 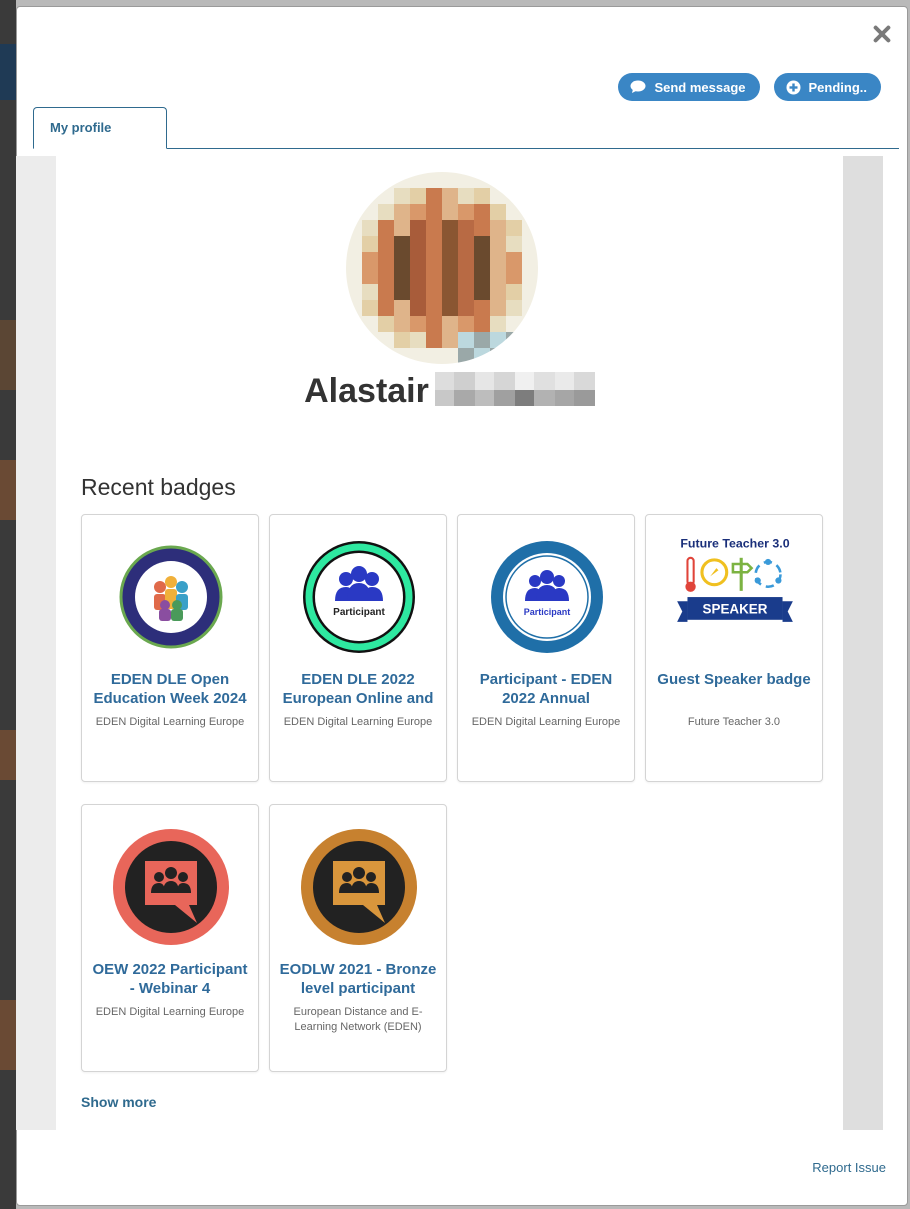 What do you see at coordinates (849, 1167) in the screenshot?
I see `report-issue-link: Report Issue` at bounding box center [849, 1167].